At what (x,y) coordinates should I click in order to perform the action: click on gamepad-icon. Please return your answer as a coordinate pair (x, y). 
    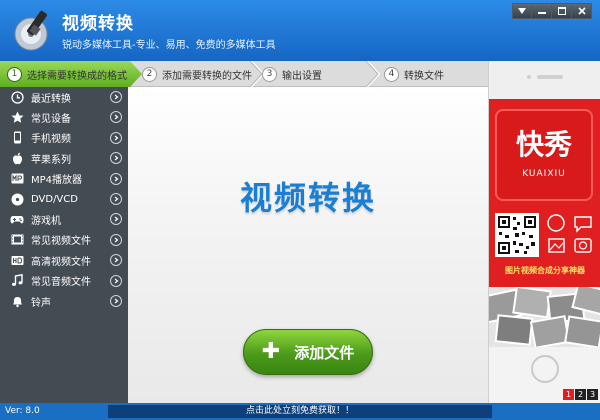
    Looking at the image, I should click on (17, 220).